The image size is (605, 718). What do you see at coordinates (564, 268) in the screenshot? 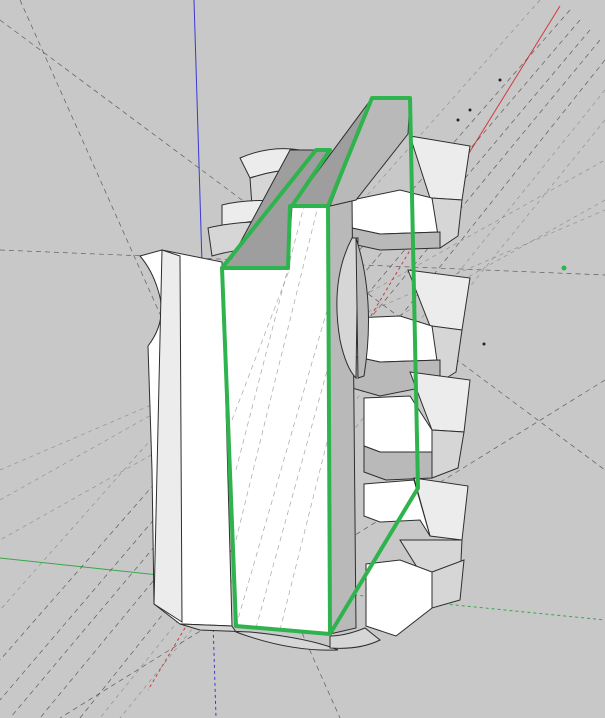
I see `selection-point-marker` at bounding box center [564, 268].